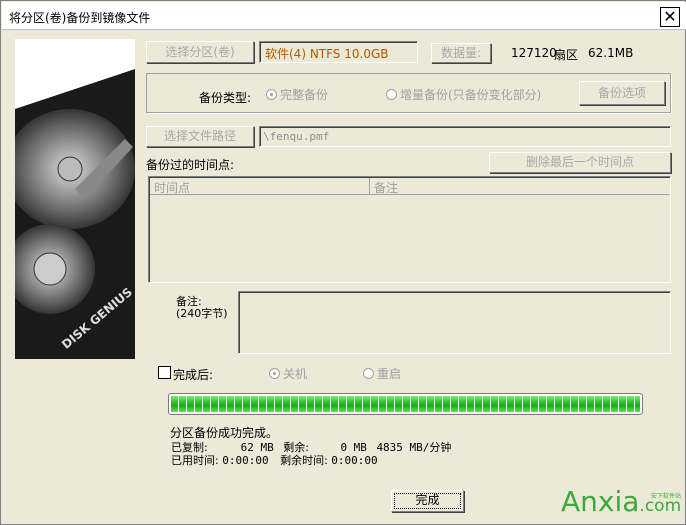  Describe the element at coordinates (338, 52) in the screenshot. I see `partition-field: 软件(4) NTFS 10.0GB` at that location.